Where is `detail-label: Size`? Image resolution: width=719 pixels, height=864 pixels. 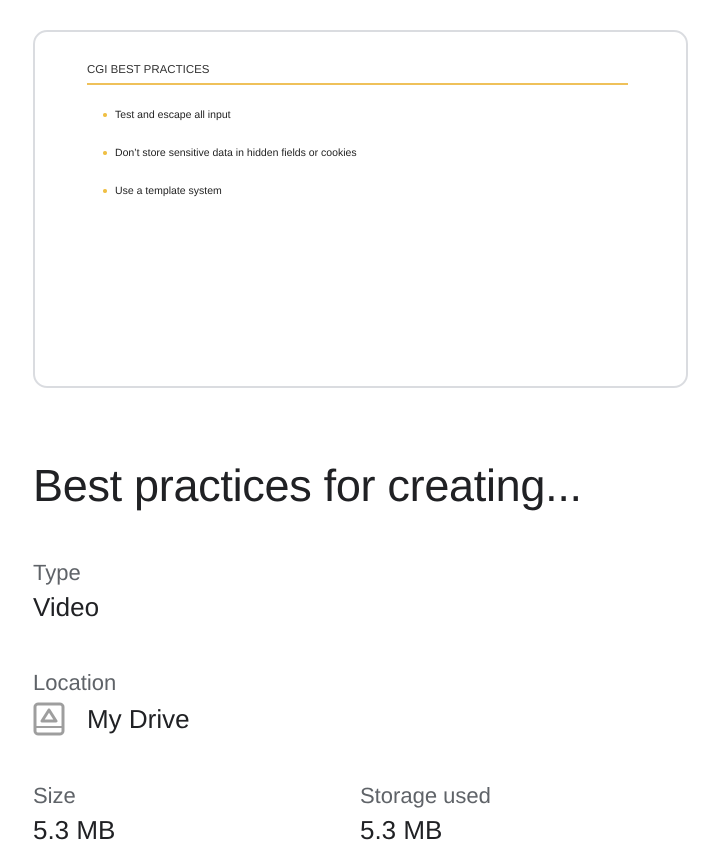 detail-label: Size is located at coordinates (55, 796).